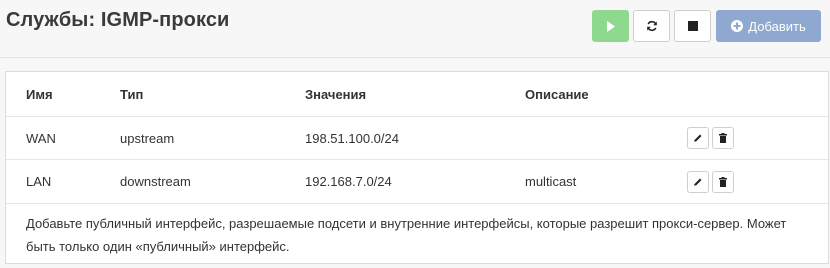 The width and height of the screenshot is (830, 268). I want to click on column-header-name: Имя, so click(39, 94).